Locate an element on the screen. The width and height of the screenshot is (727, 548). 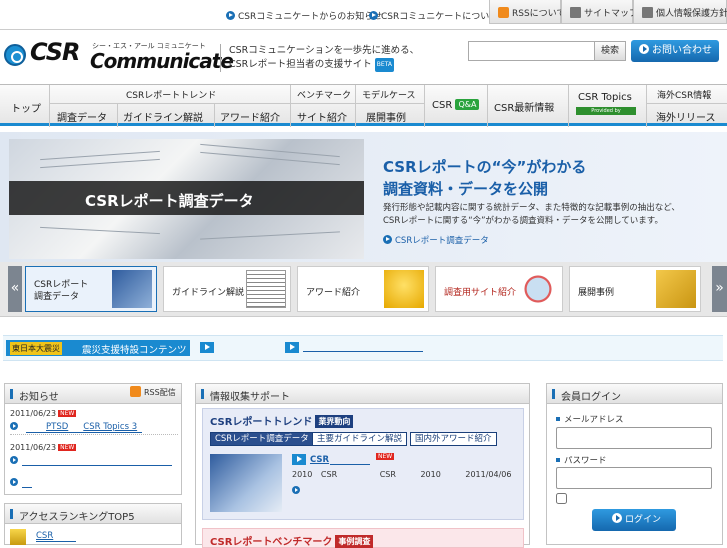
meta-text: CSR is located at coordinates (329, 474).